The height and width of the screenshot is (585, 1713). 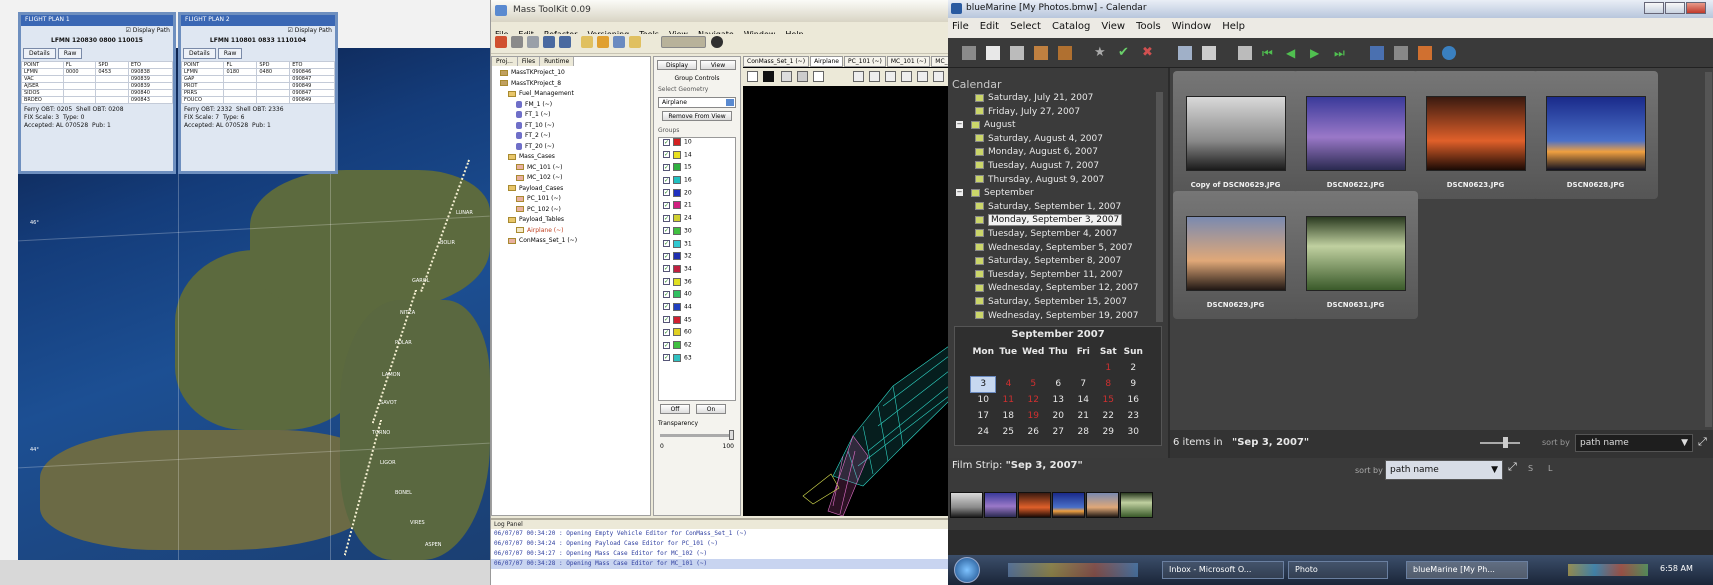 I want to click on tab-raw: Raw, so click(x=230, y=53).